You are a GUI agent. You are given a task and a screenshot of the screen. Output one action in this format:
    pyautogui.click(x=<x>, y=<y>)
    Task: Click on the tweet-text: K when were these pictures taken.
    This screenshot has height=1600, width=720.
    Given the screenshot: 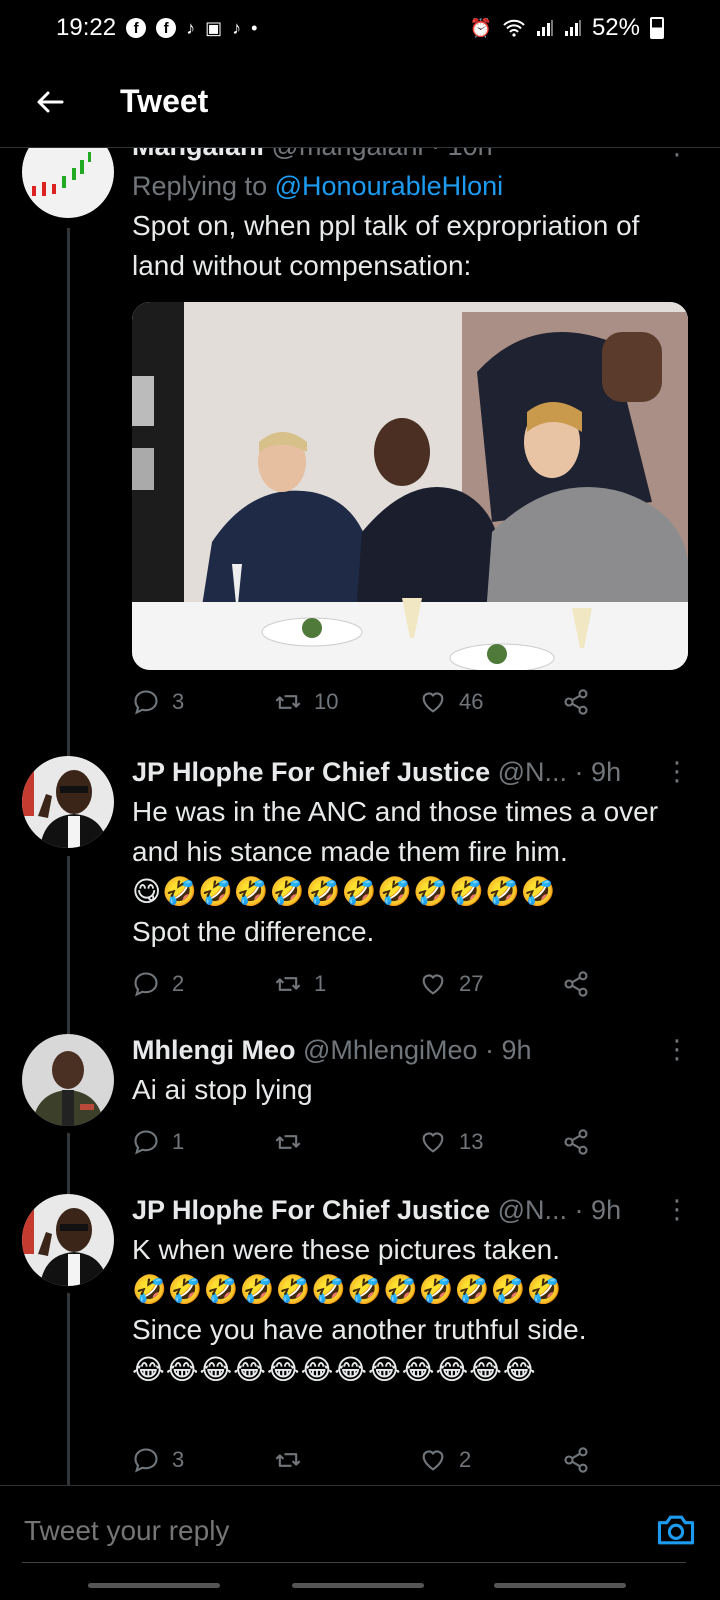 What is the action you would take?
    pyautogui.click(x=346, y=1249)
    